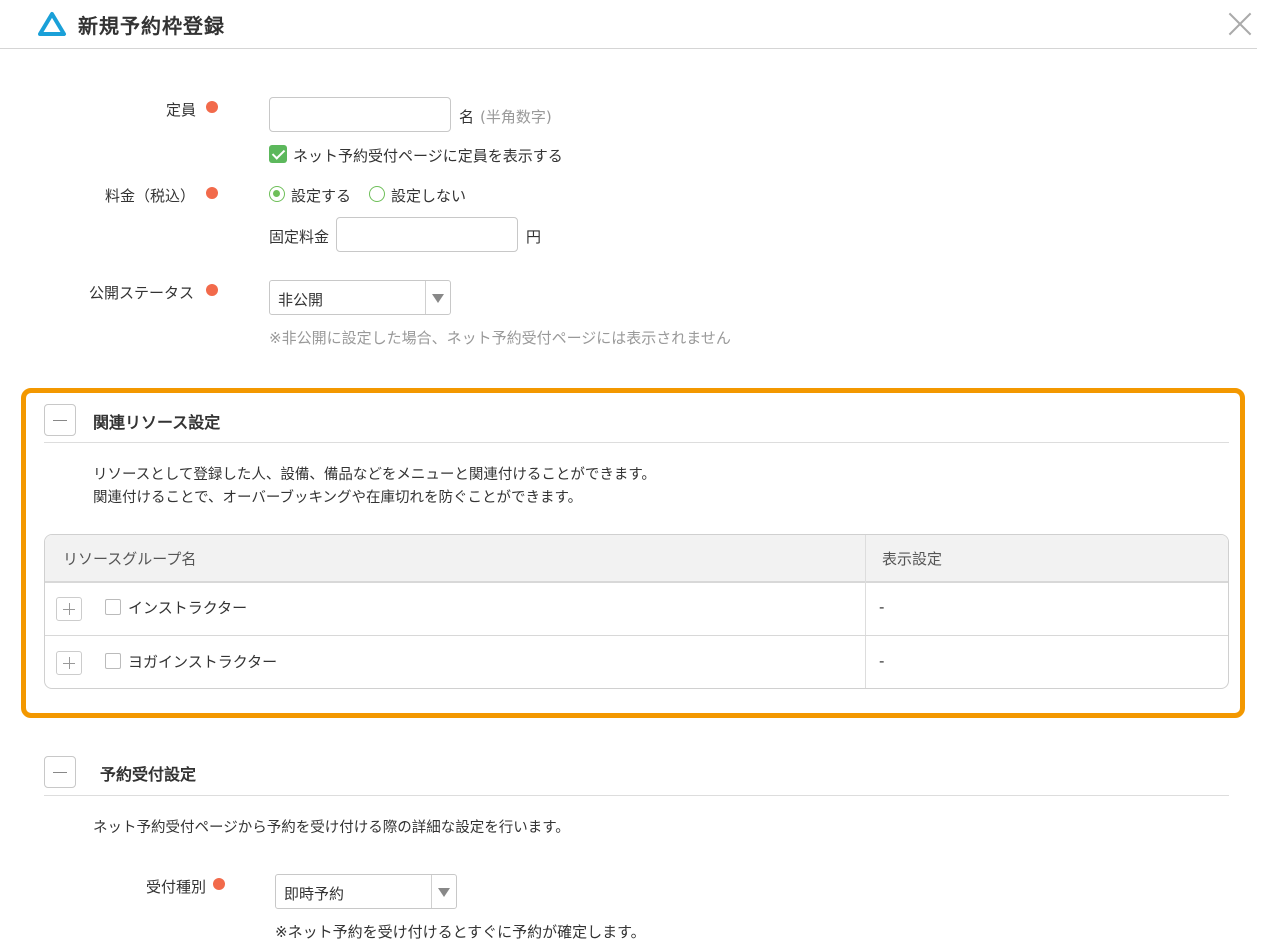  I want to click on price-option-set: 設定する, so click(321, 196).